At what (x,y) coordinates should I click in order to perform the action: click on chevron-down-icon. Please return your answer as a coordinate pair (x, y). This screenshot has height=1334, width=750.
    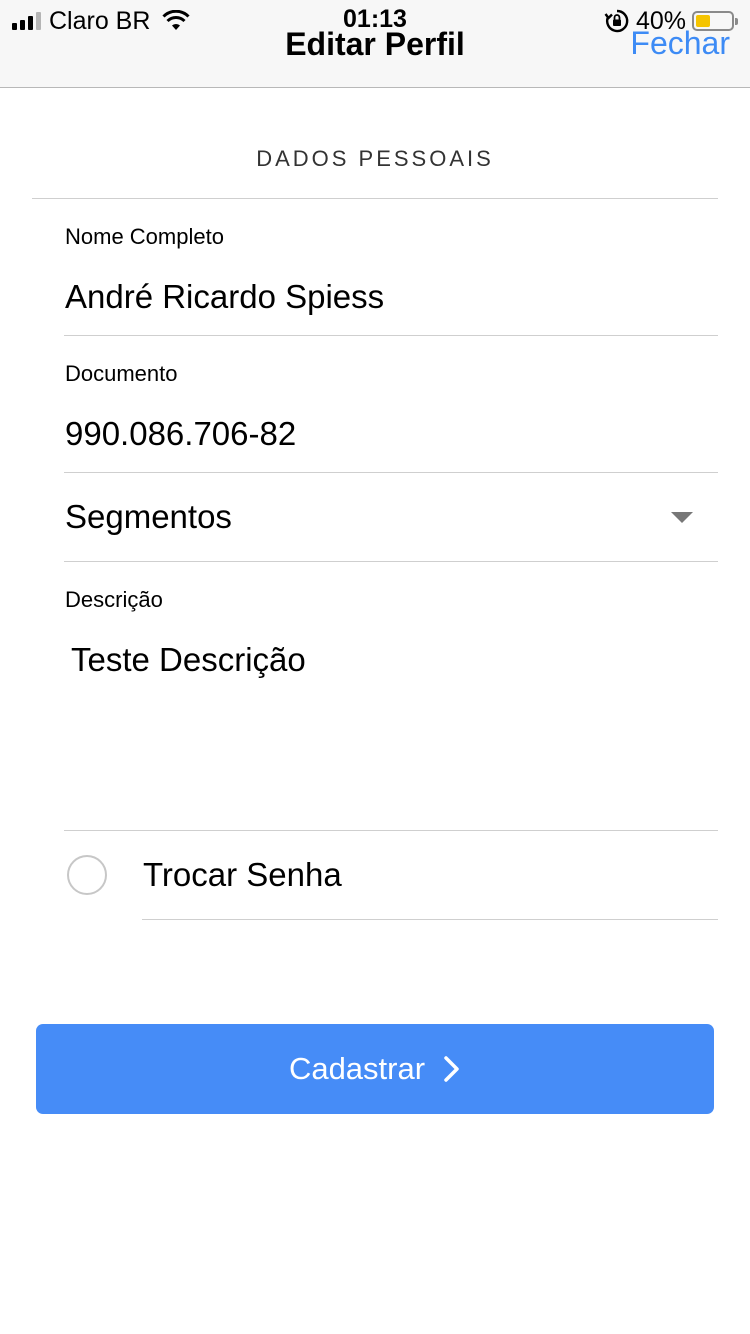
    Looking at the image, I should click on (682, 517).